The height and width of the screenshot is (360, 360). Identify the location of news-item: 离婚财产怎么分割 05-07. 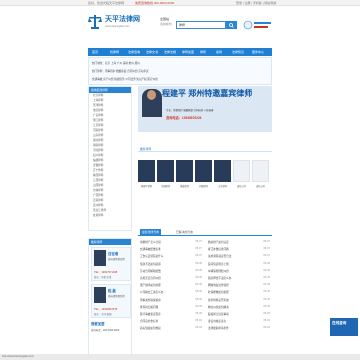
(171, 243).